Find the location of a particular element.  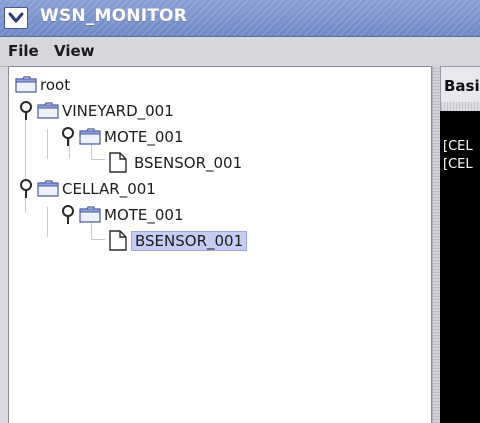

tree-node-label: CELLAR_001 is located at coordinates (109, 189).